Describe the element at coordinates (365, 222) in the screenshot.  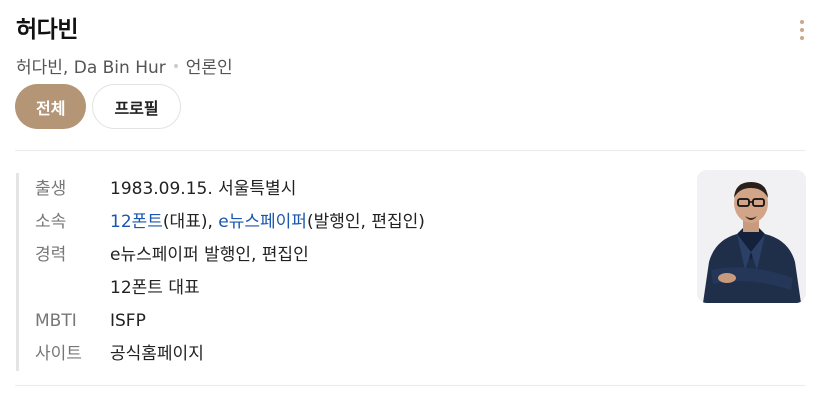
I see `org-role: (발행인, 편집인)` at that location.